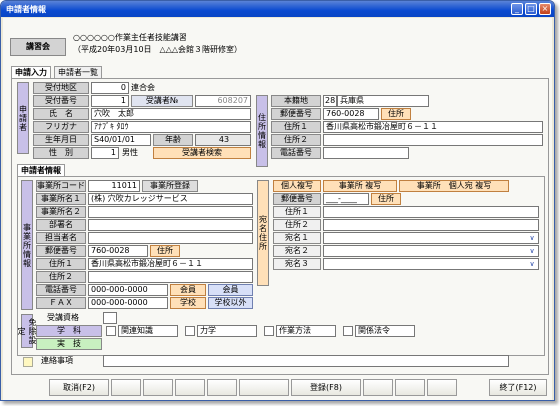 This screenshot has height=406, width=560. I want to click on dest-address2-field, so click(431, 225).